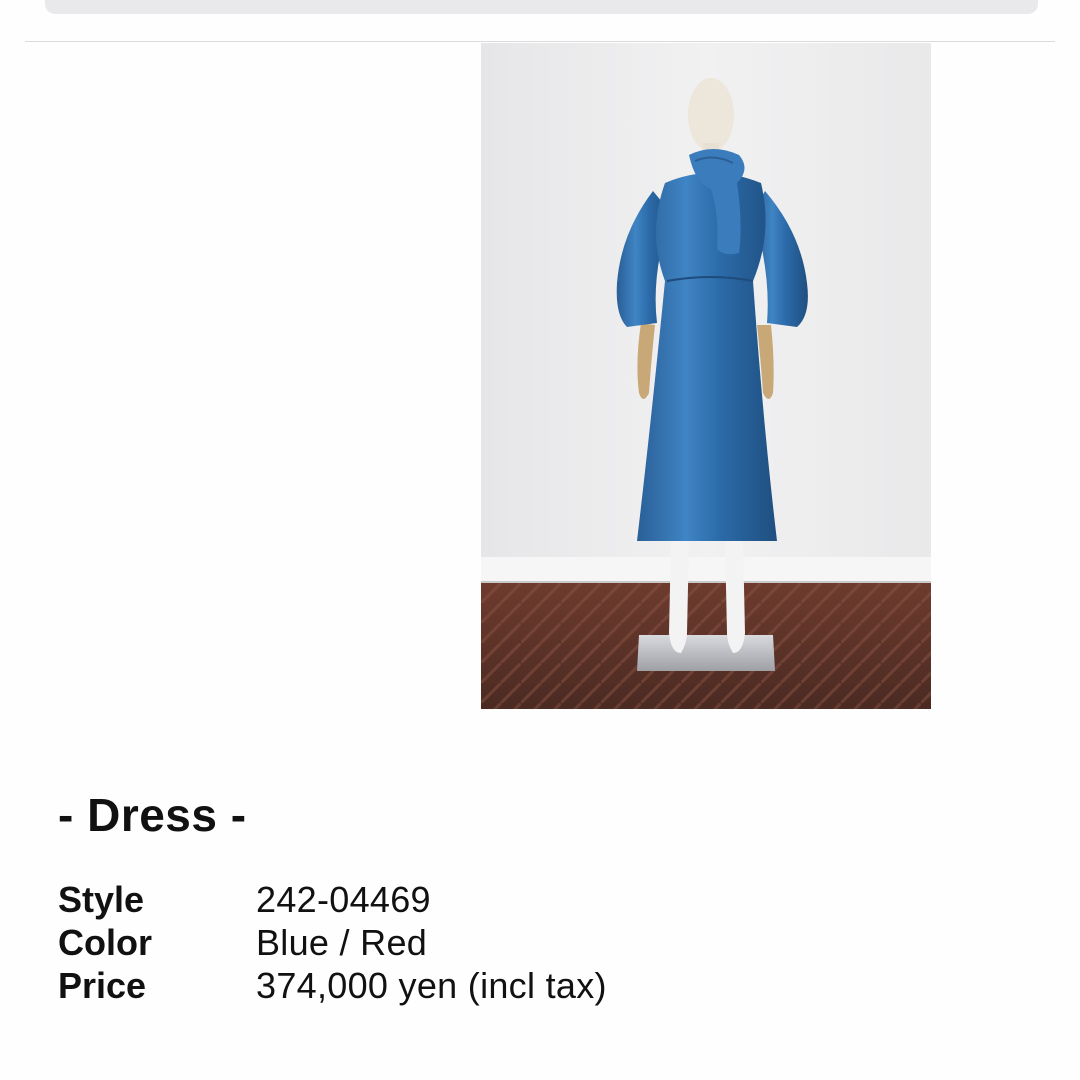  Describe the element at coordinates (152, 815) in the screenshot. I see `product-title: - Dress -` at that location.